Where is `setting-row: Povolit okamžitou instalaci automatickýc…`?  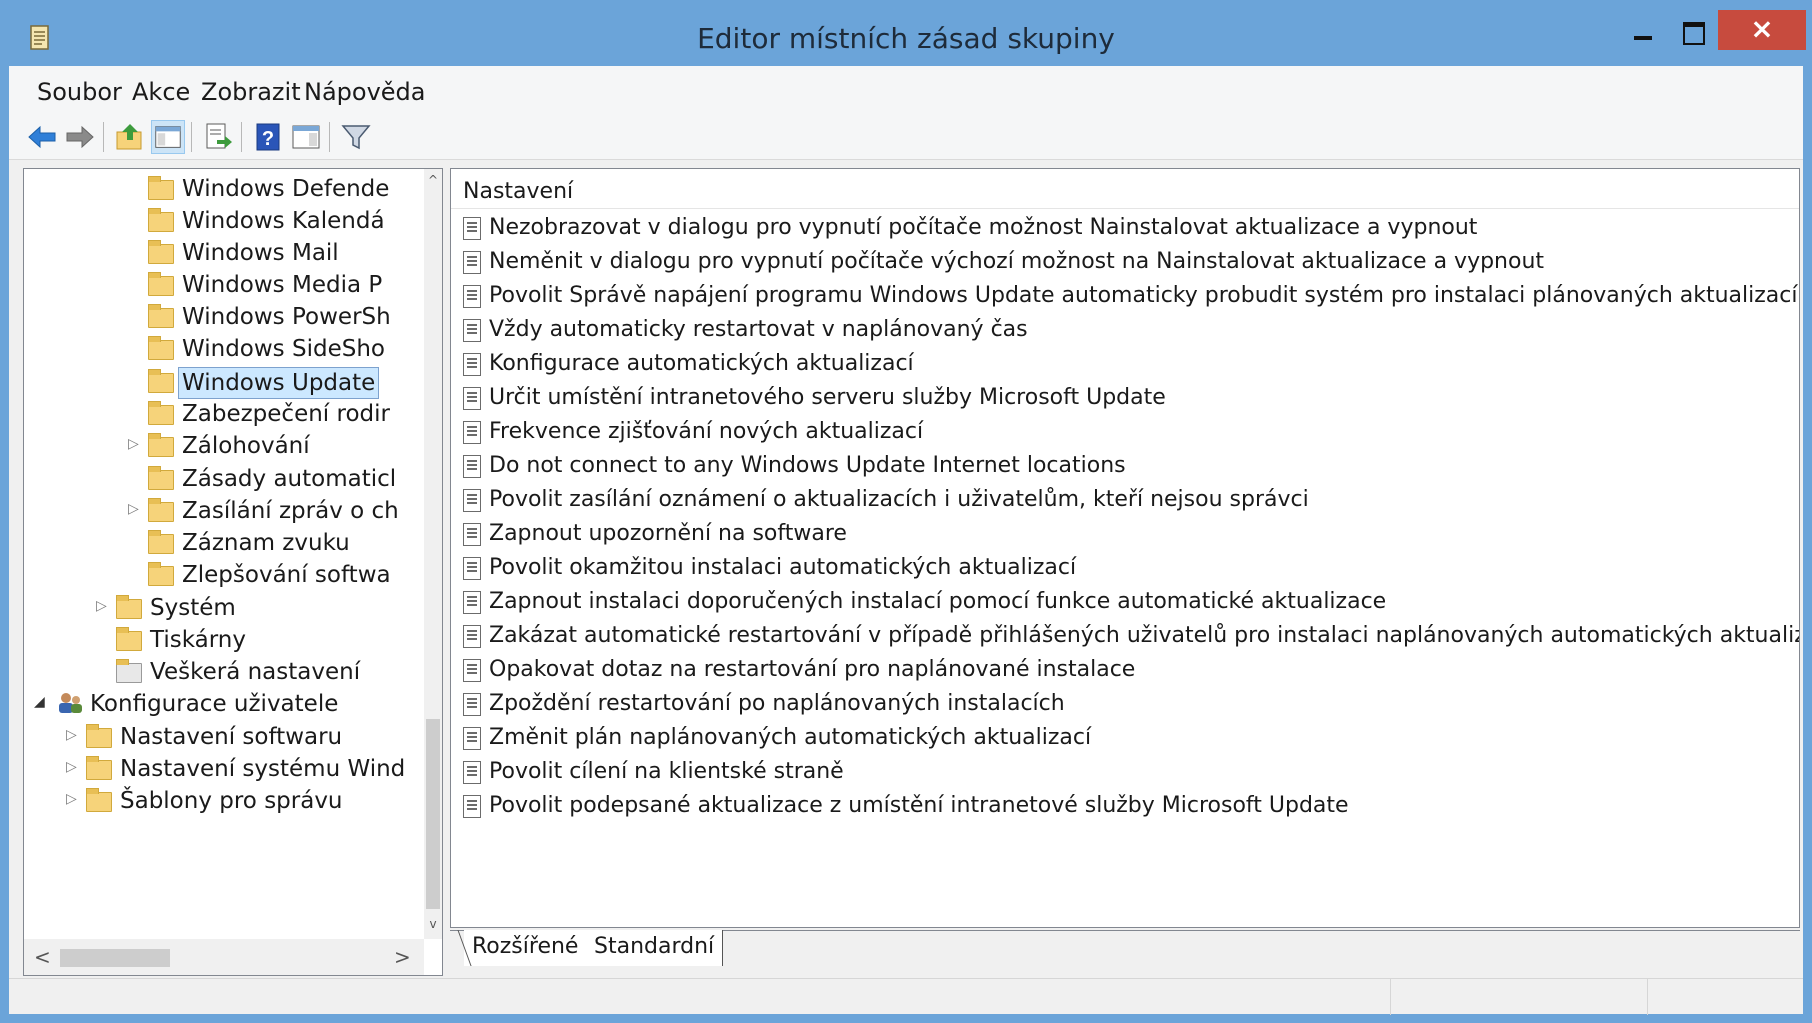 setting-row: Povolit okamžitou instalaci automatickýc… is located at coordinates (1125, 568).